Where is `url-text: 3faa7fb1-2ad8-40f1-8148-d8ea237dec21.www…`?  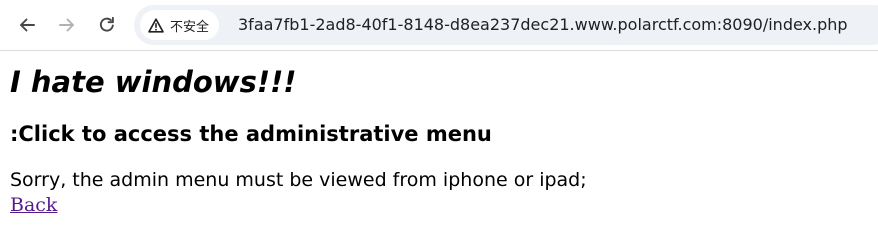 url-text: 3faa7fb1-2ad8-40f1-8148-d8ea237dec21.www… is located at coordinates (543, 24).